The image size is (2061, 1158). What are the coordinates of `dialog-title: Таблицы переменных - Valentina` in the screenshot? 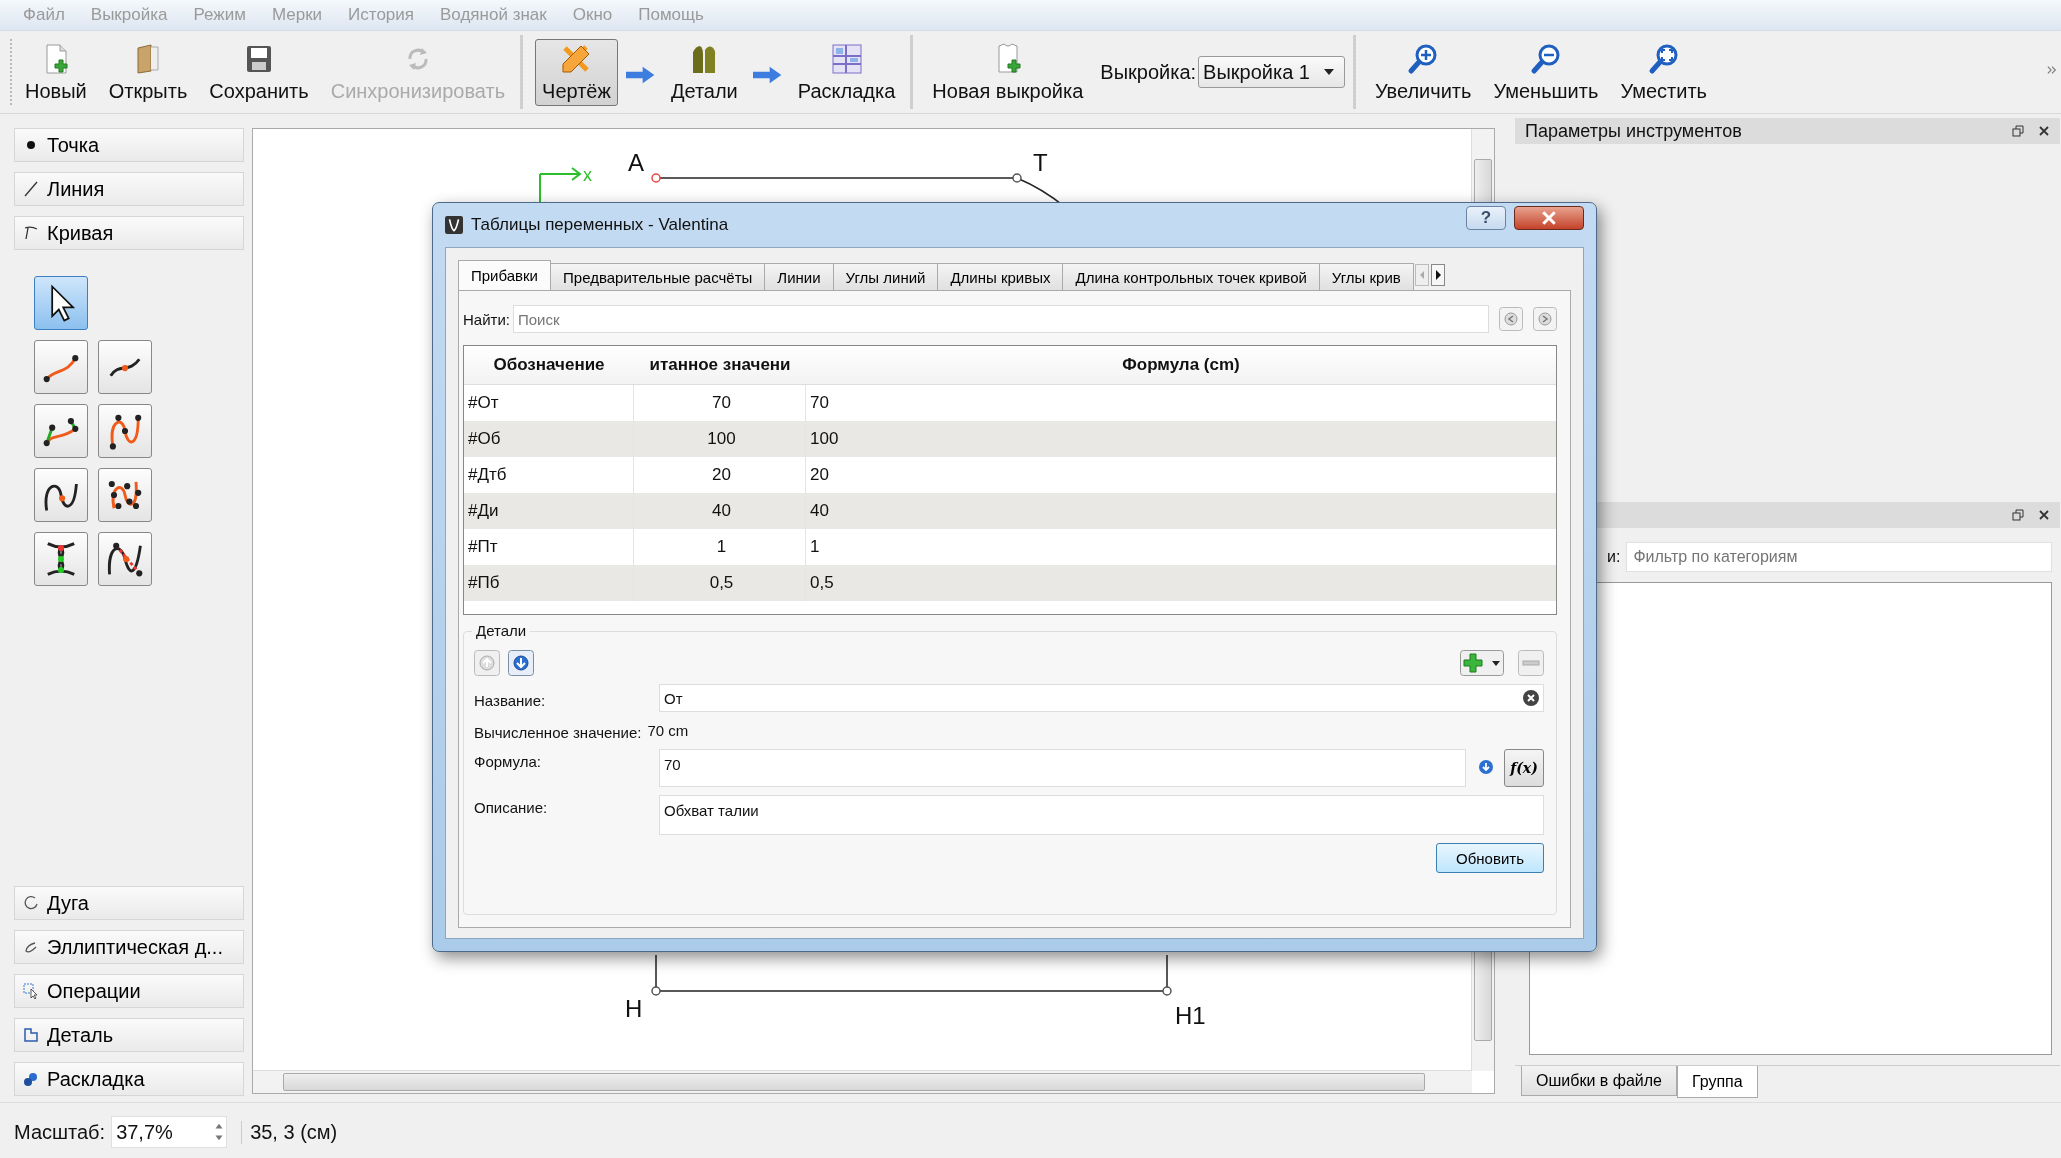 It's located at (600, 225).